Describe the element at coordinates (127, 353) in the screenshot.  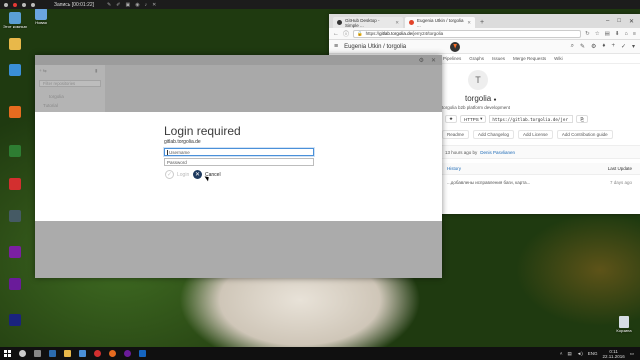
I see `github-icon` at that location.